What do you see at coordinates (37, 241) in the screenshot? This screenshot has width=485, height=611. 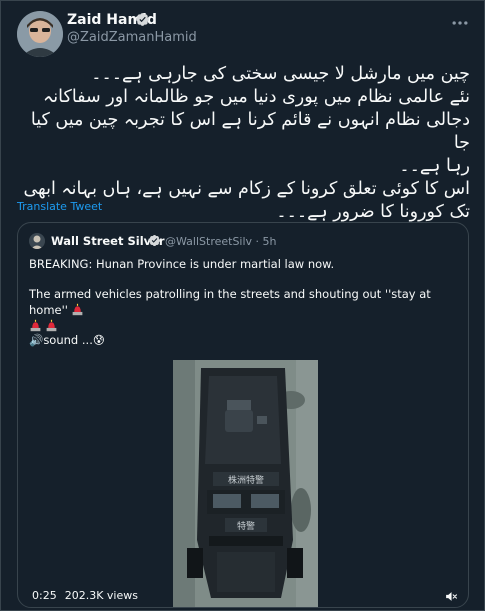 I see `quoted-author-avatar` at bounding box center [37, 241].